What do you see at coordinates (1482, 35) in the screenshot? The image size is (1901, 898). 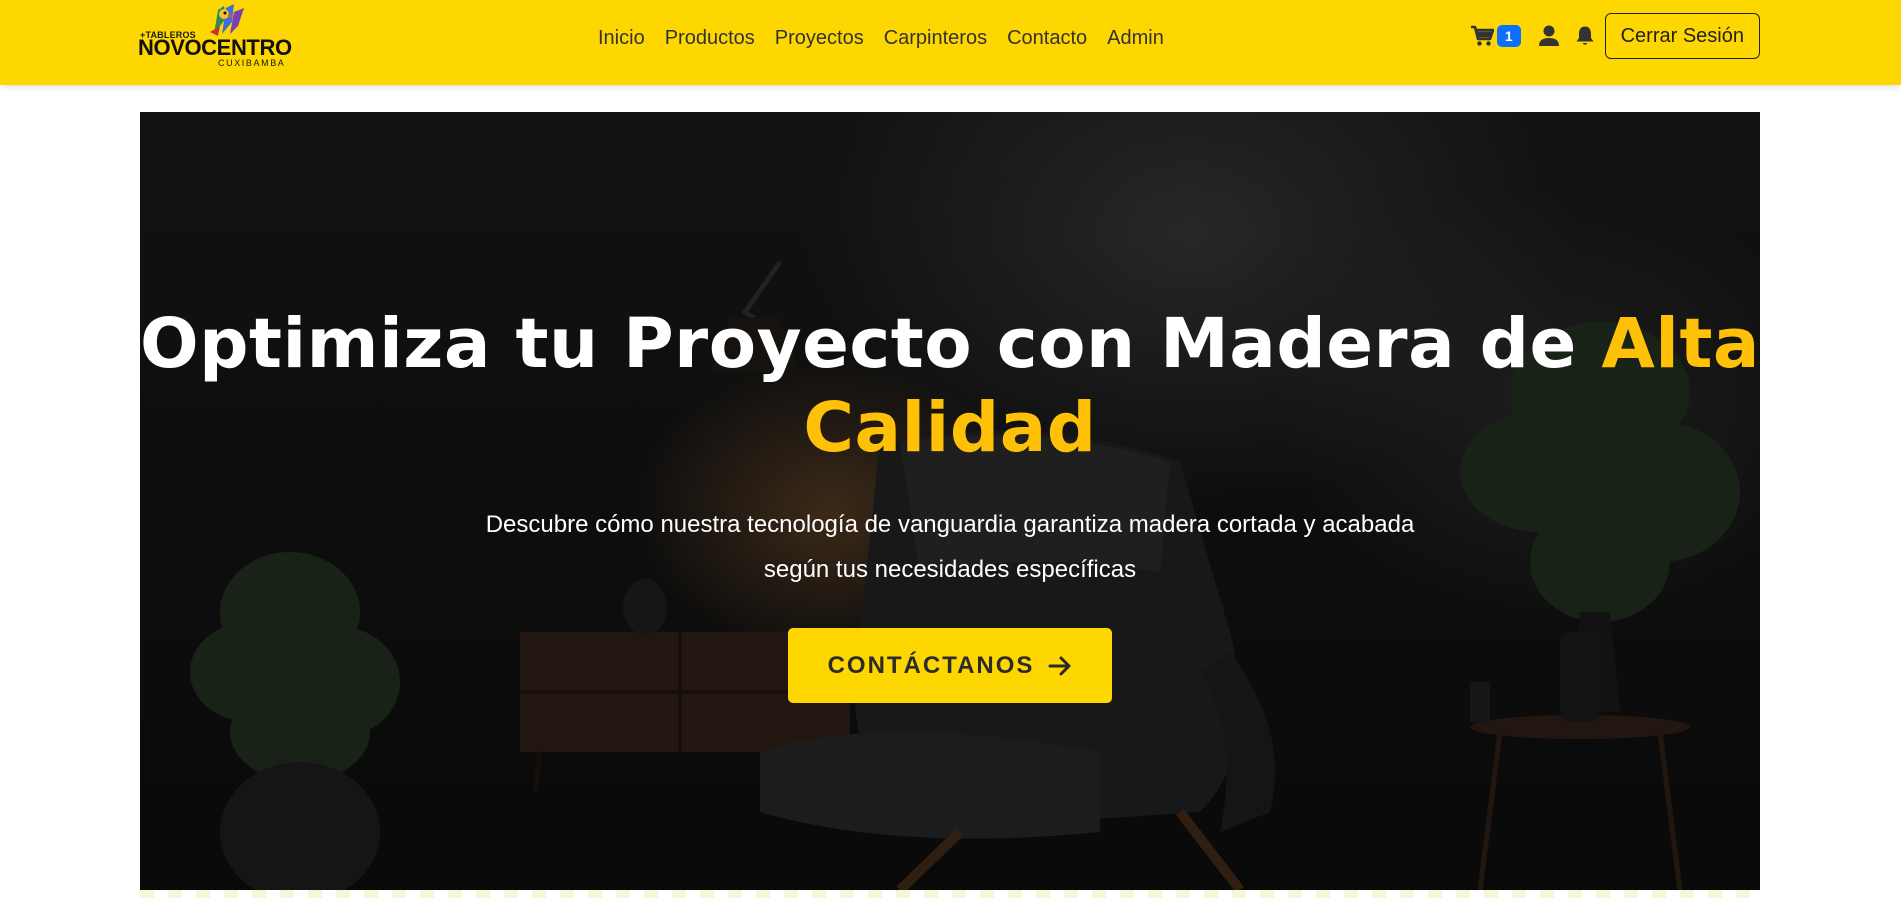 I see `shopping-cart-icon` at bounding box center [1482, 35].